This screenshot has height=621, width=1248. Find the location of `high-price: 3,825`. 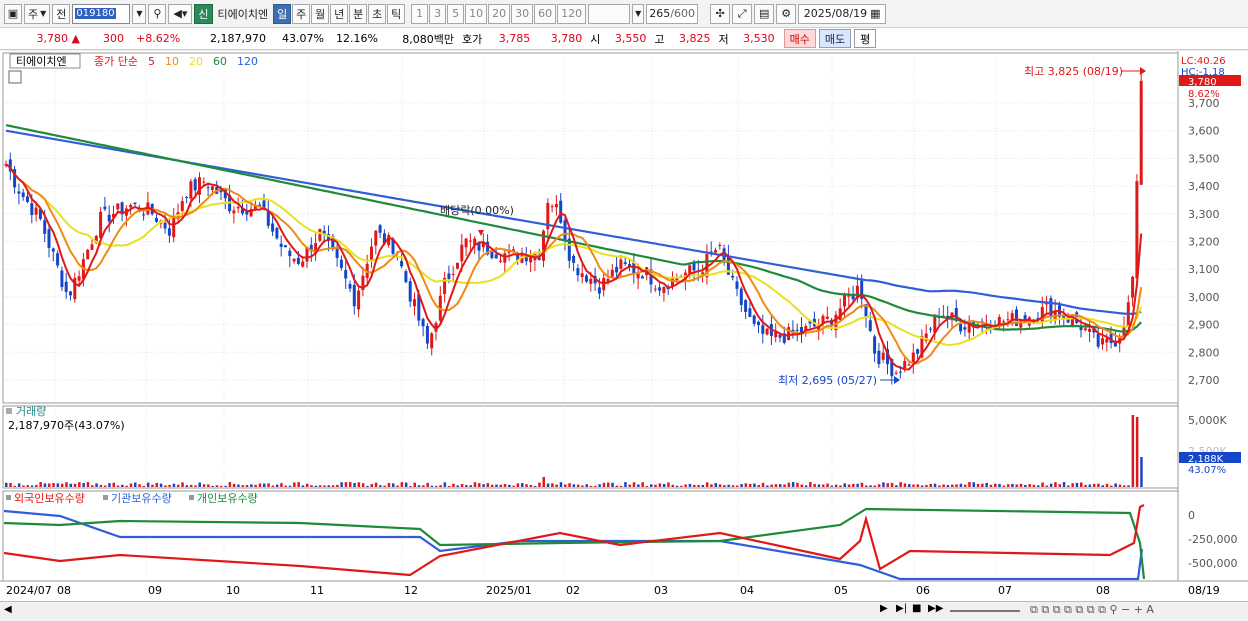

high-price: 3,825 is located at coordinates (695, 38).